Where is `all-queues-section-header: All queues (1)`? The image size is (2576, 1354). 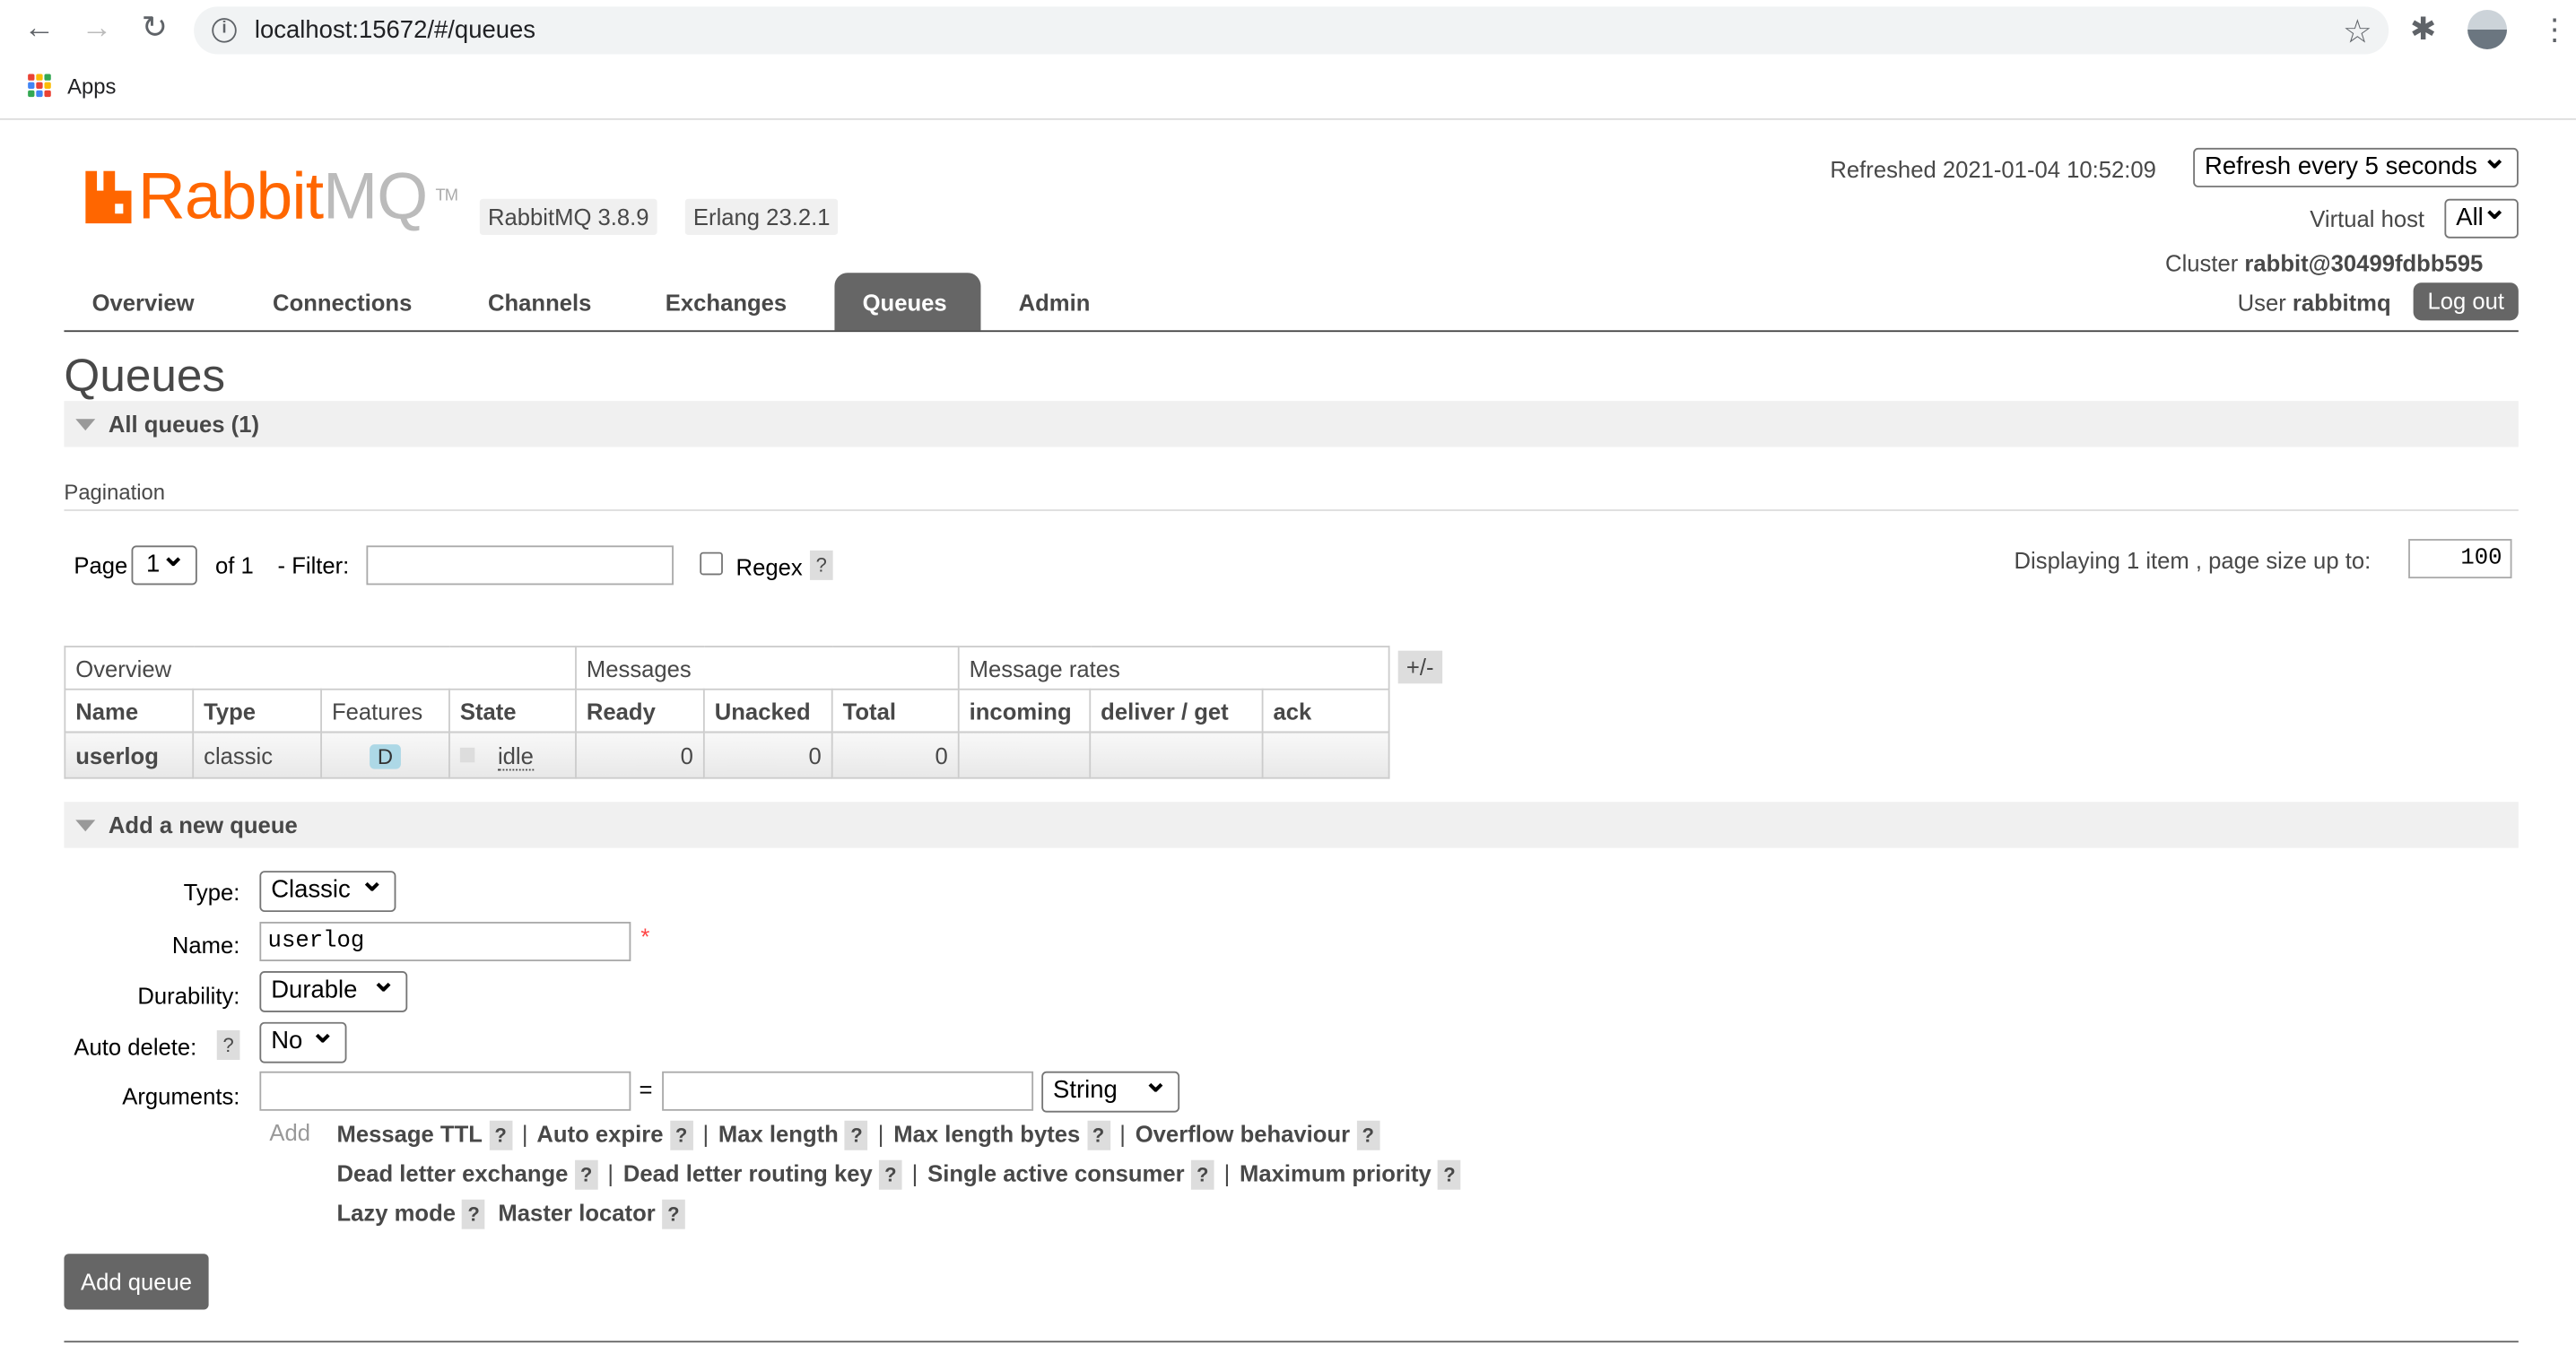
all-queues-section-header: All queues (1) is located at coordinates (1291, 424).